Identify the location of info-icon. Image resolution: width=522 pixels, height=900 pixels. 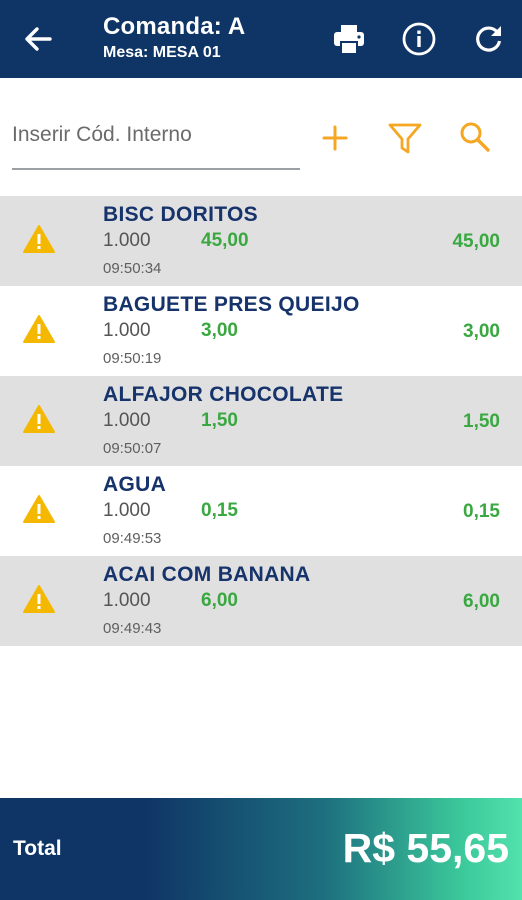
(419, 39).